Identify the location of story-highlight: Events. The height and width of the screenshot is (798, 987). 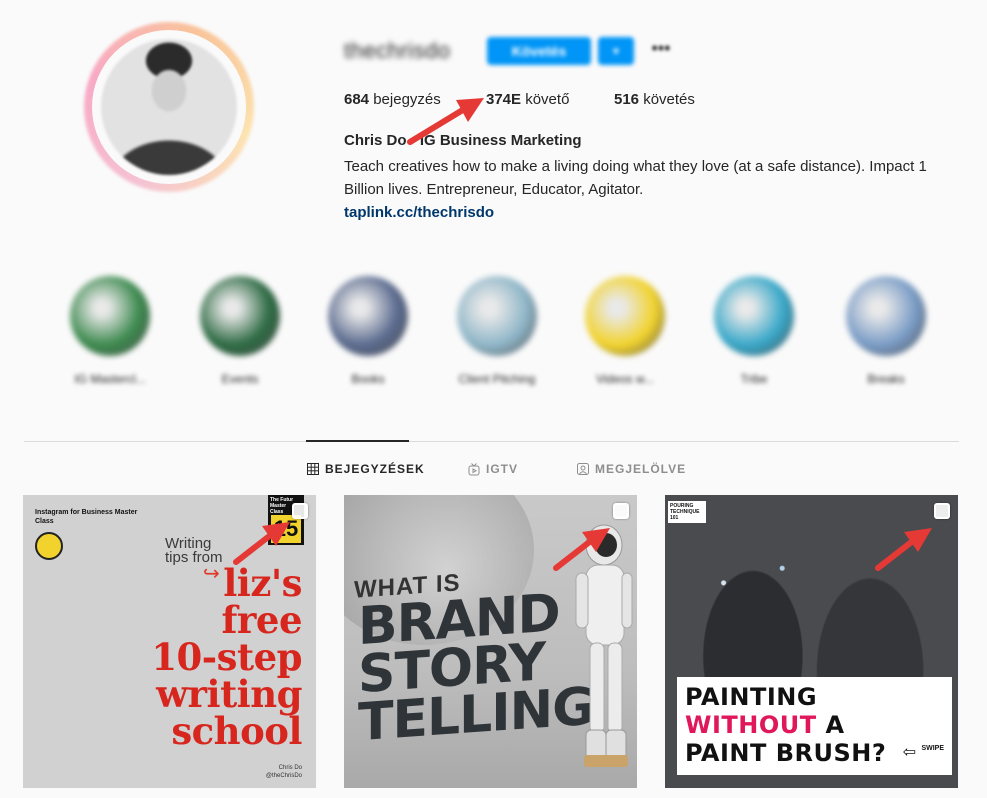
(240, 331).